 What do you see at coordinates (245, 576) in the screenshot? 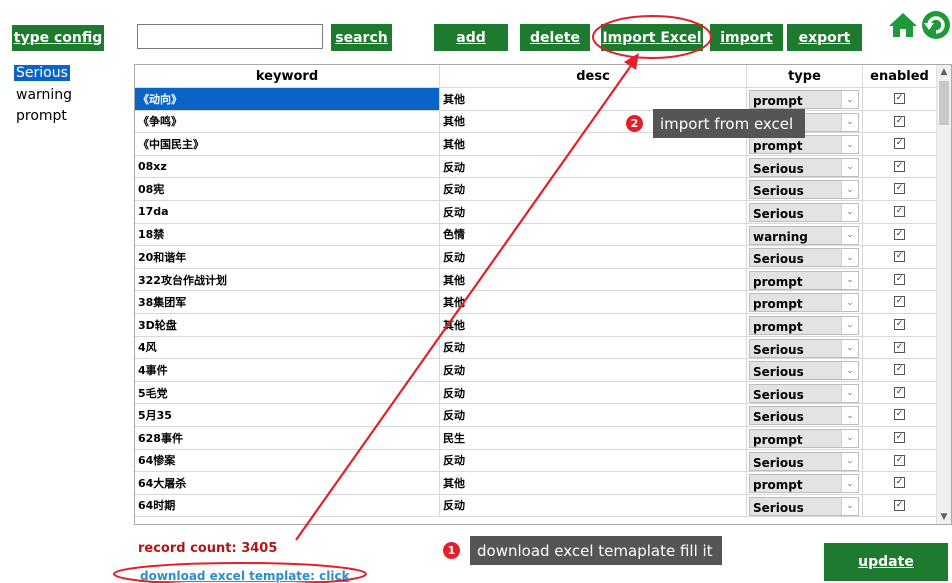
I see `download-template-link: download excel template: click` at bounding box center [245, 576].